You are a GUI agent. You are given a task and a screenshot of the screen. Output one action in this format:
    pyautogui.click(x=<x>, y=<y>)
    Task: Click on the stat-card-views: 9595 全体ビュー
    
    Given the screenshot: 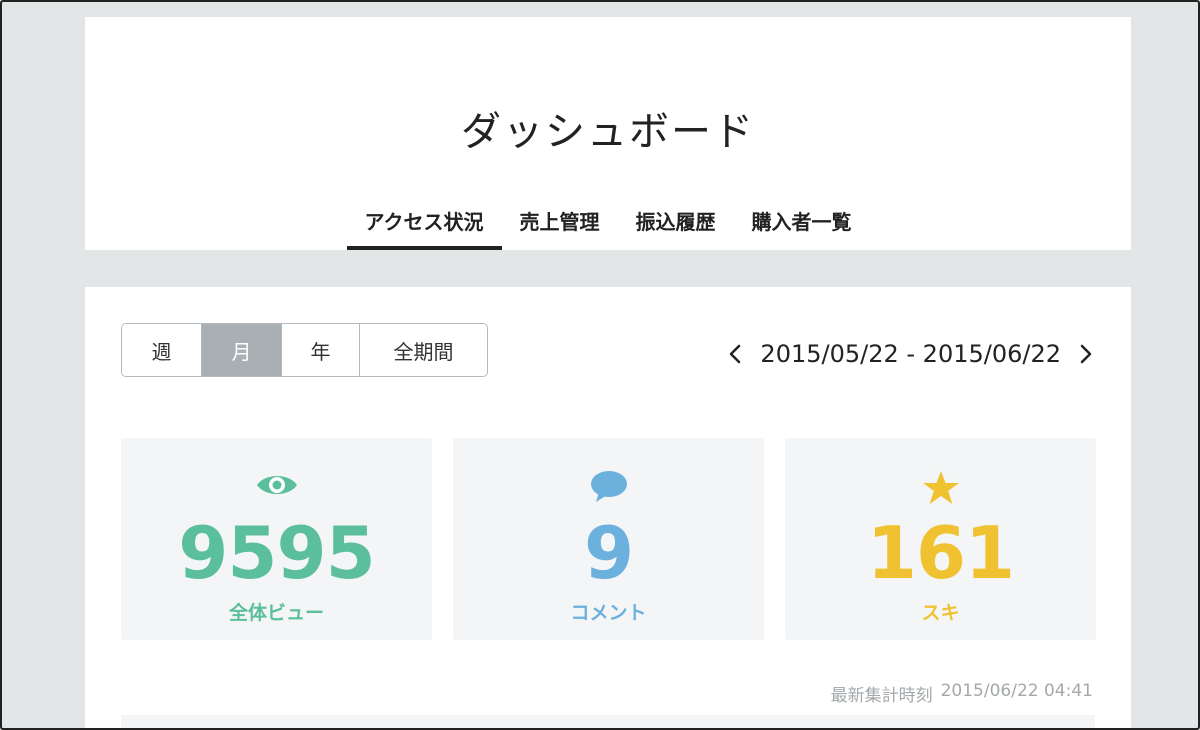 What is the action you would take?
    pyautogui.click(x=276, y=539)
    